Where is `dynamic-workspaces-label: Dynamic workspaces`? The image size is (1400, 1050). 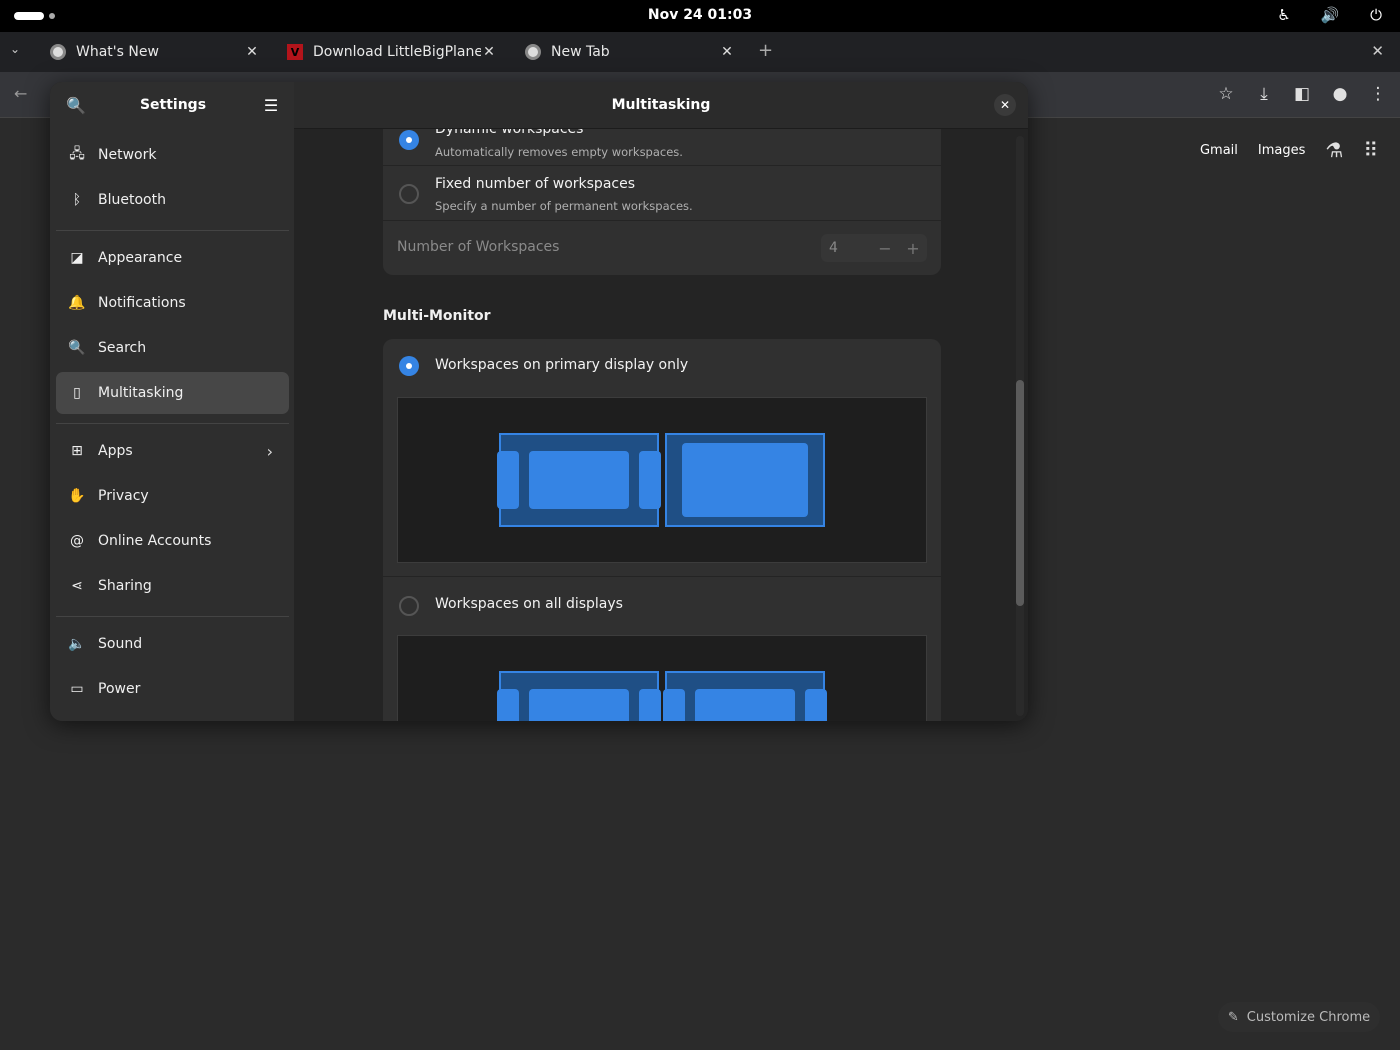 dynamic-workspaces-label: Dynamic workspaces is located at coordinates (509, 133).